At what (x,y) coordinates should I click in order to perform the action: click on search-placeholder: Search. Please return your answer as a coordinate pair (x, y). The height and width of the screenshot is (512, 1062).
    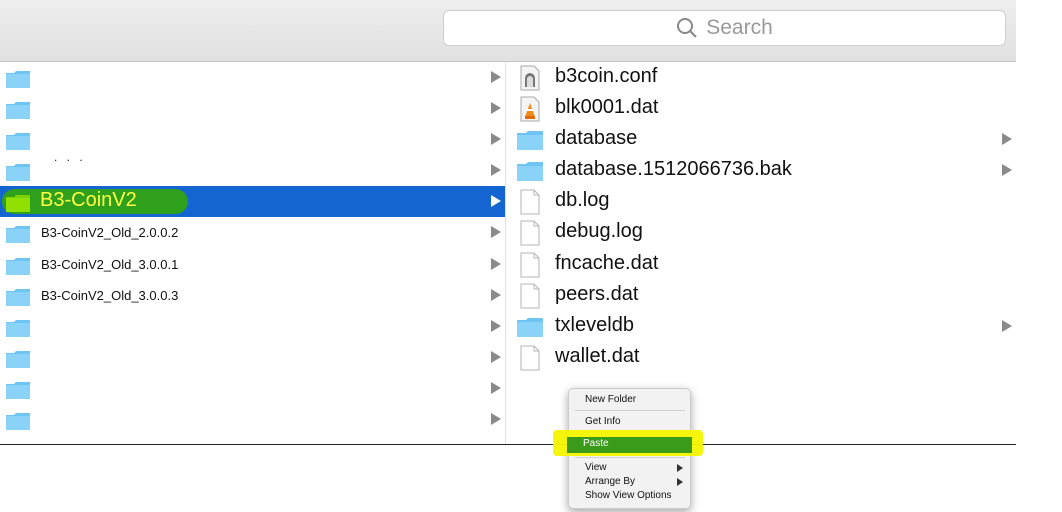
    Looking at the image, I should click on (739, 27).